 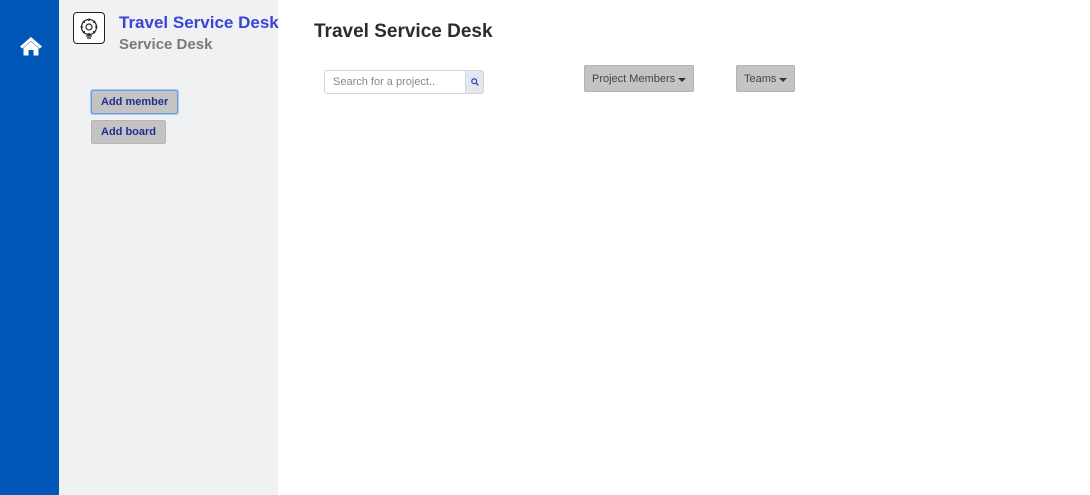 What do you see at coordinates (166, 44) in the screenshot?
I see `project-type: Service Desk` at bounding box center [166, 44].